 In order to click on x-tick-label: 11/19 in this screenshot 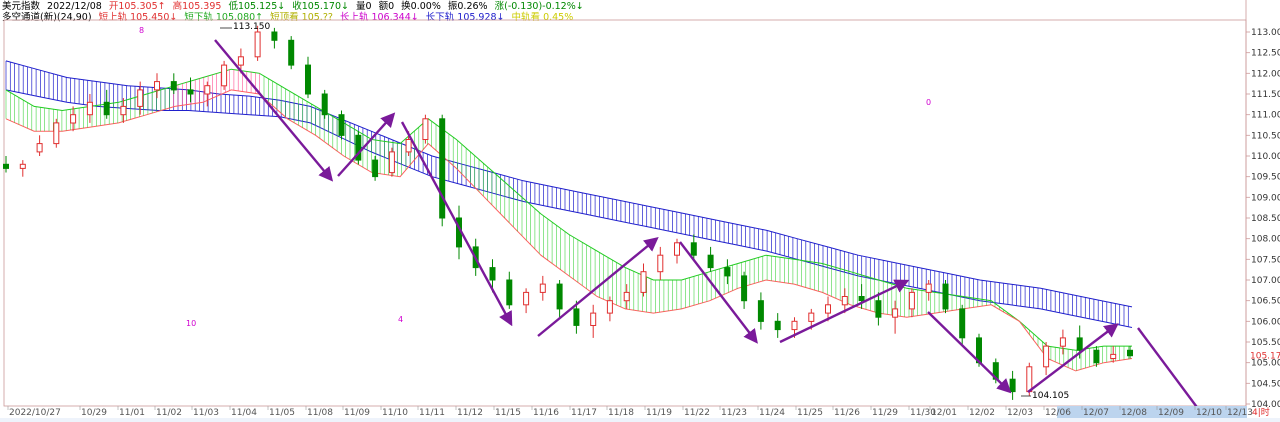, I will do `click(659, 413)`.